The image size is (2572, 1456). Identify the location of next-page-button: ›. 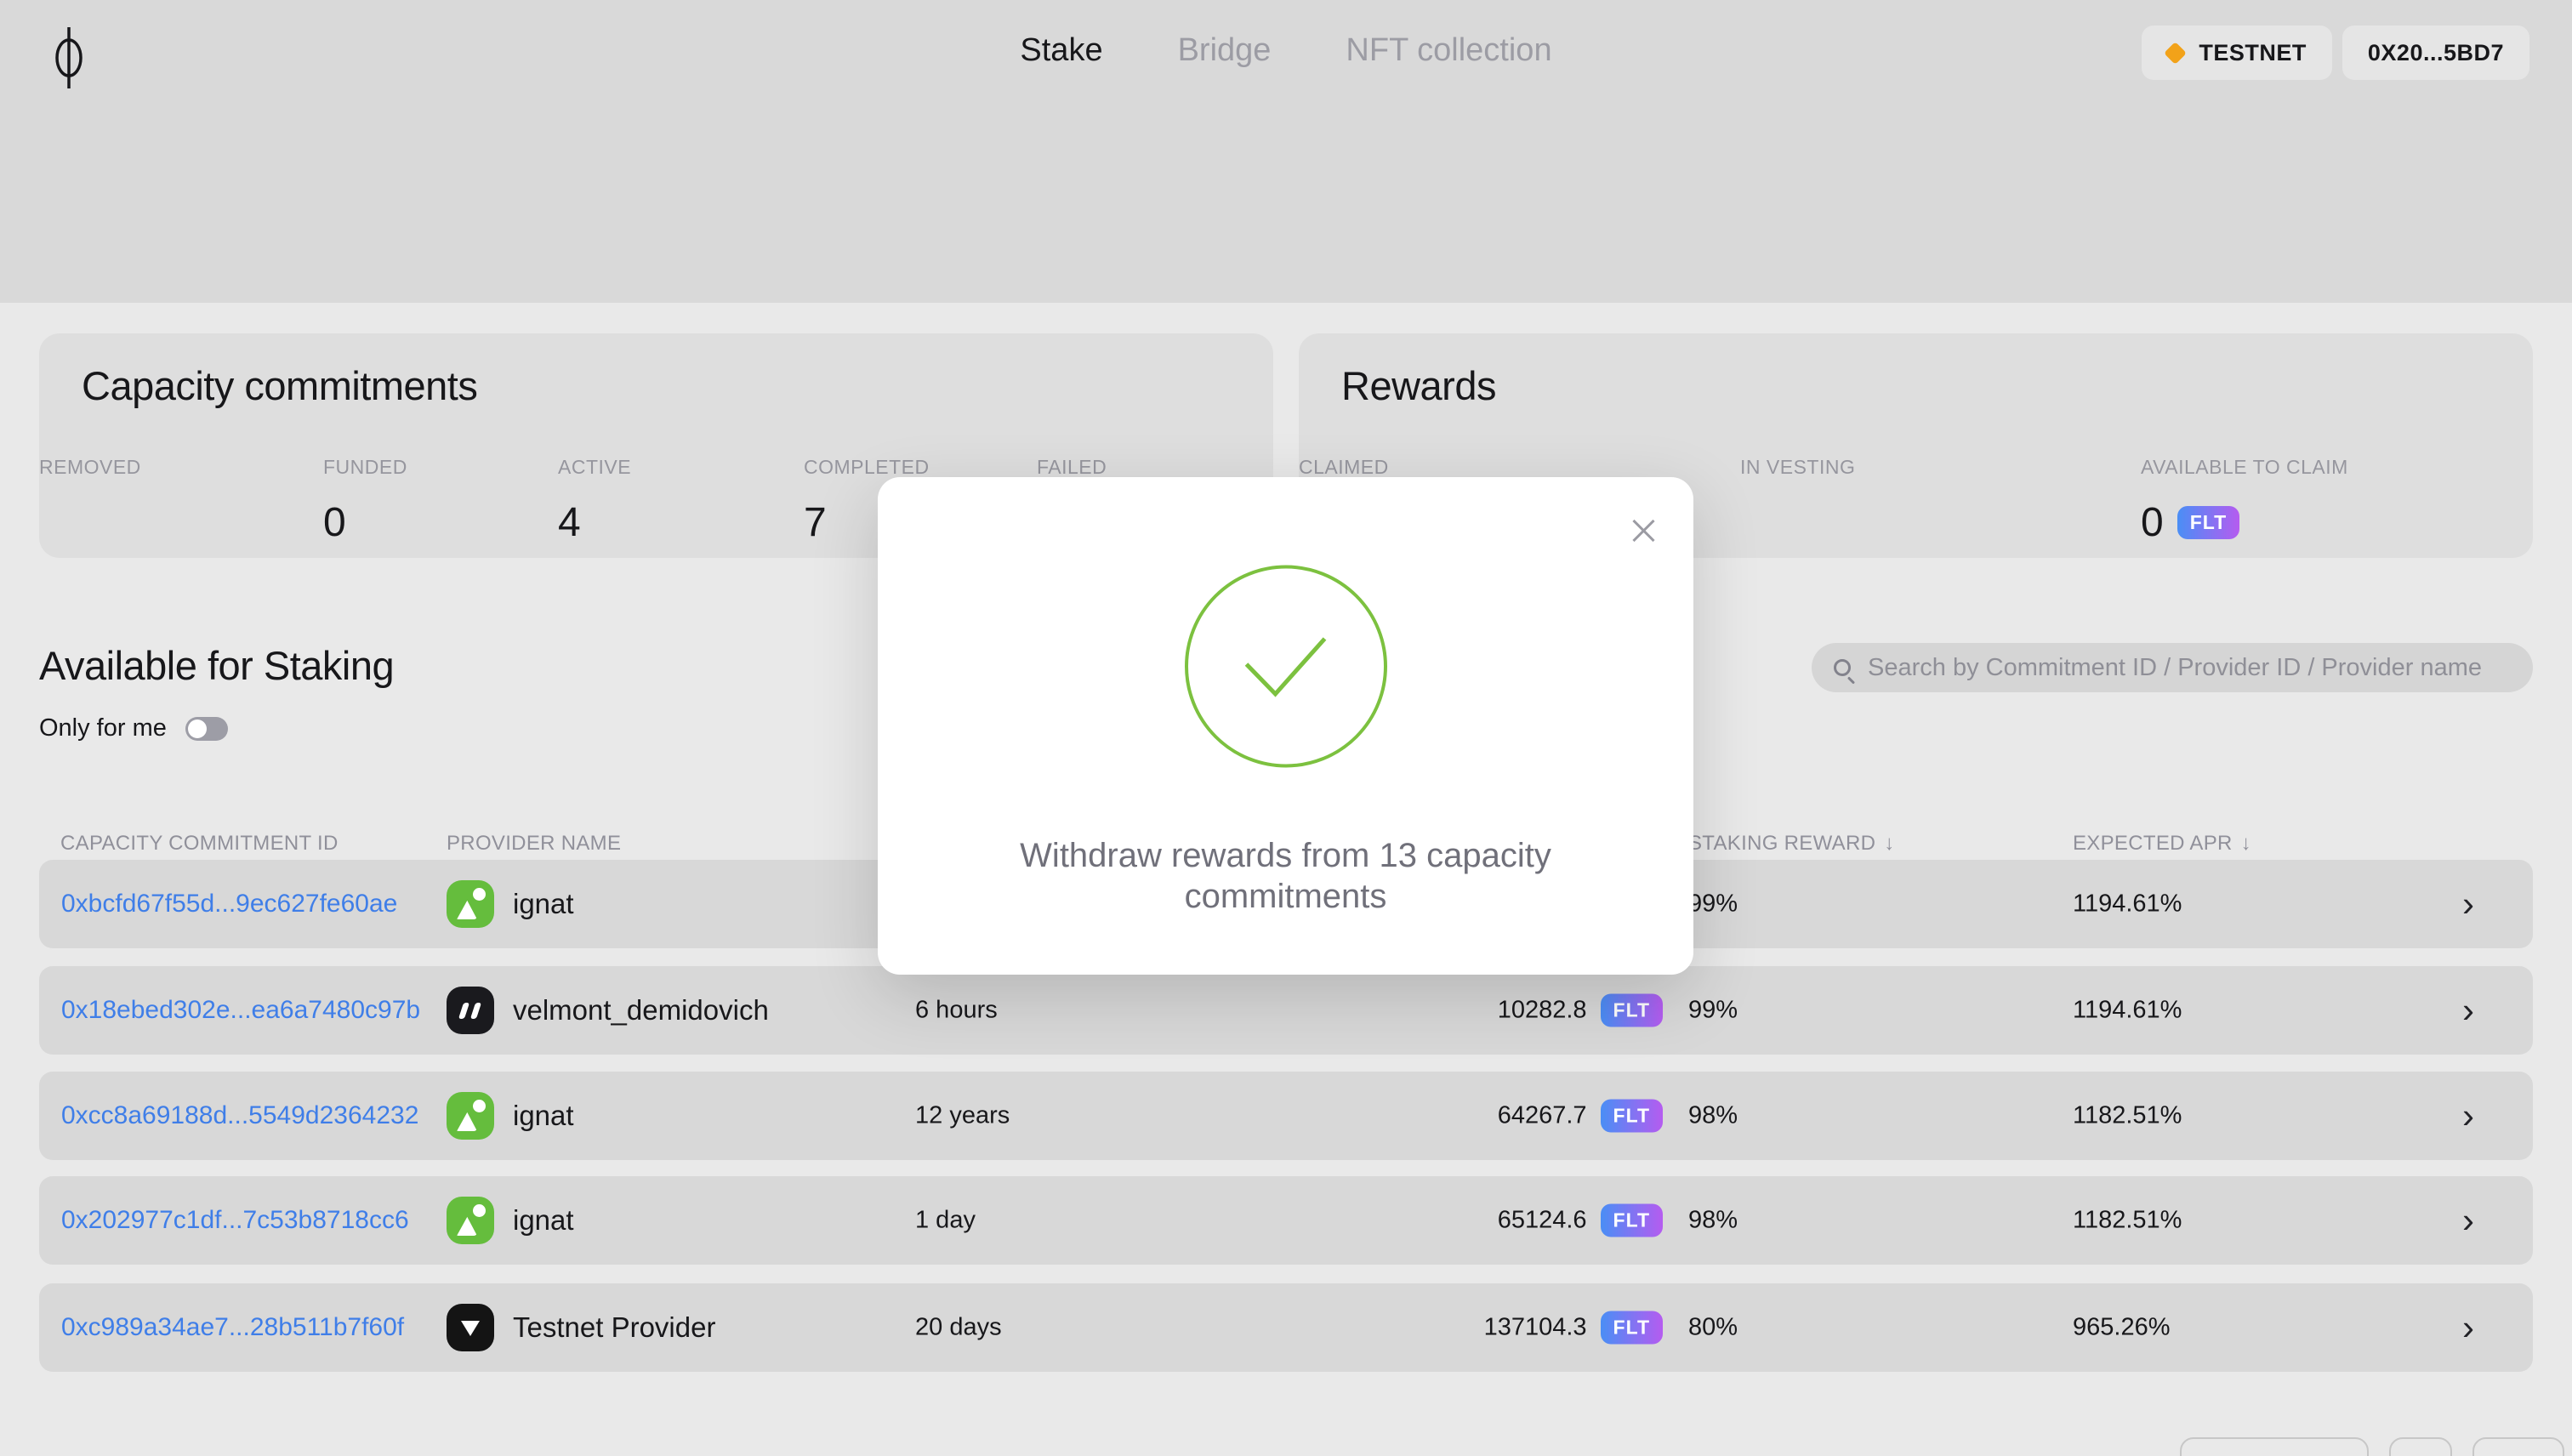
(2421, 1446).